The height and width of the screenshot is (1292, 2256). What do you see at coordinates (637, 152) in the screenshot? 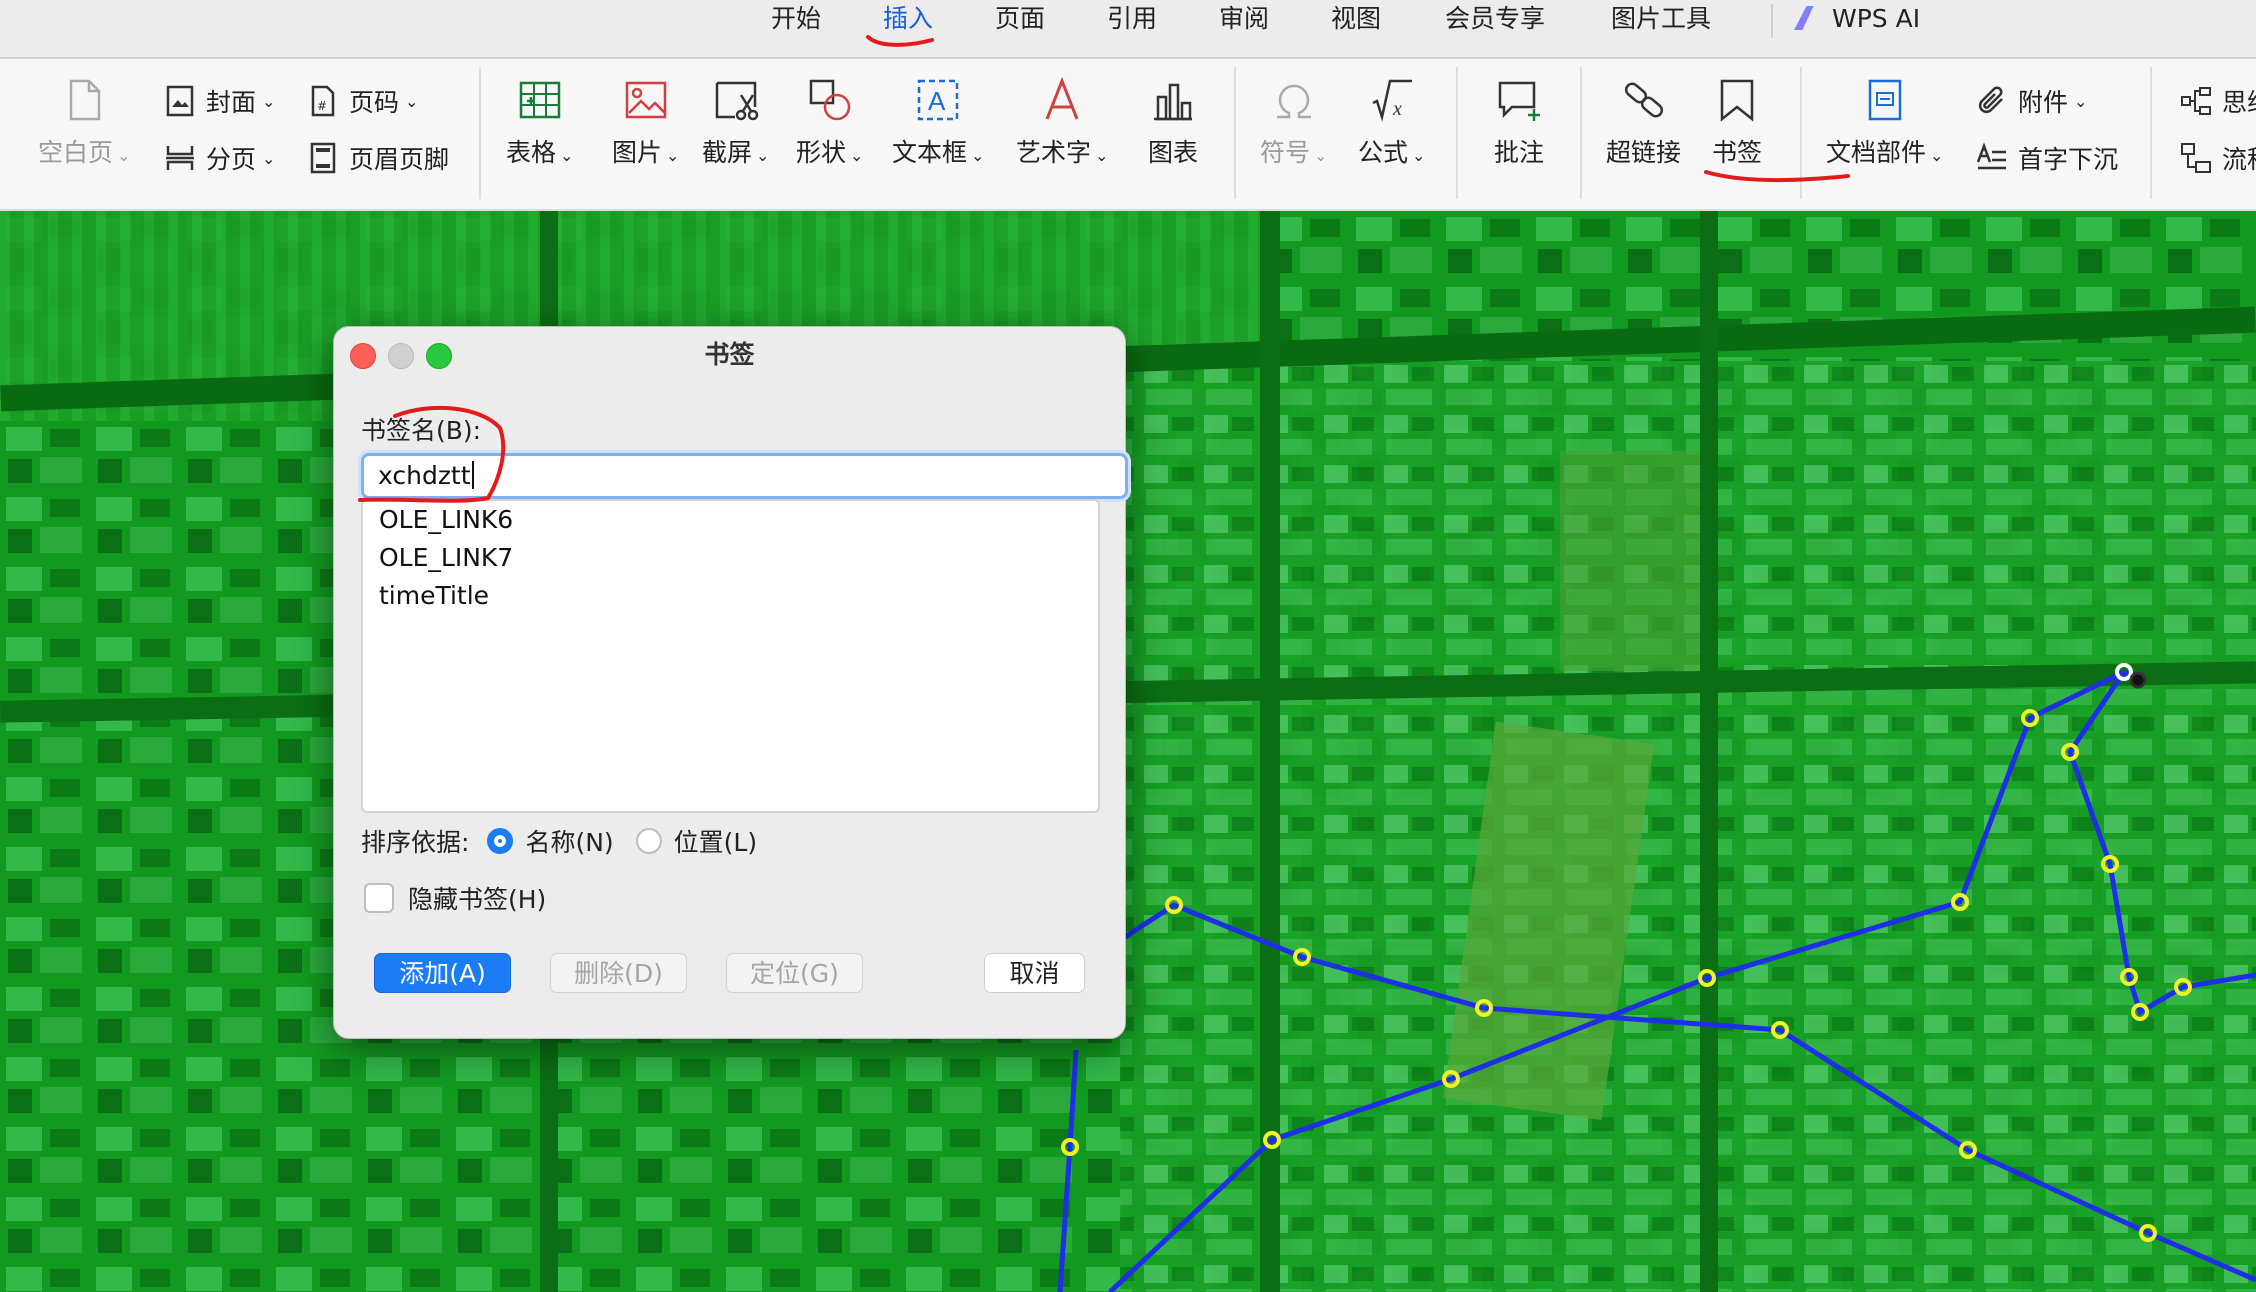
I see `picture-label: 图片` at bounding box center [637, 152].